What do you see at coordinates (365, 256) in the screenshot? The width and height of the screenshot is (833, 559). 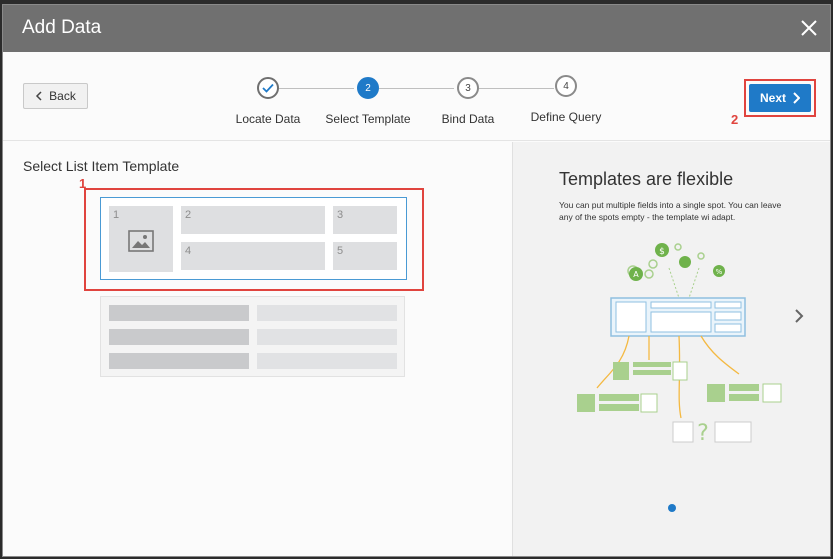 I see `template-cell: 5` at bounding box center [365, 256].